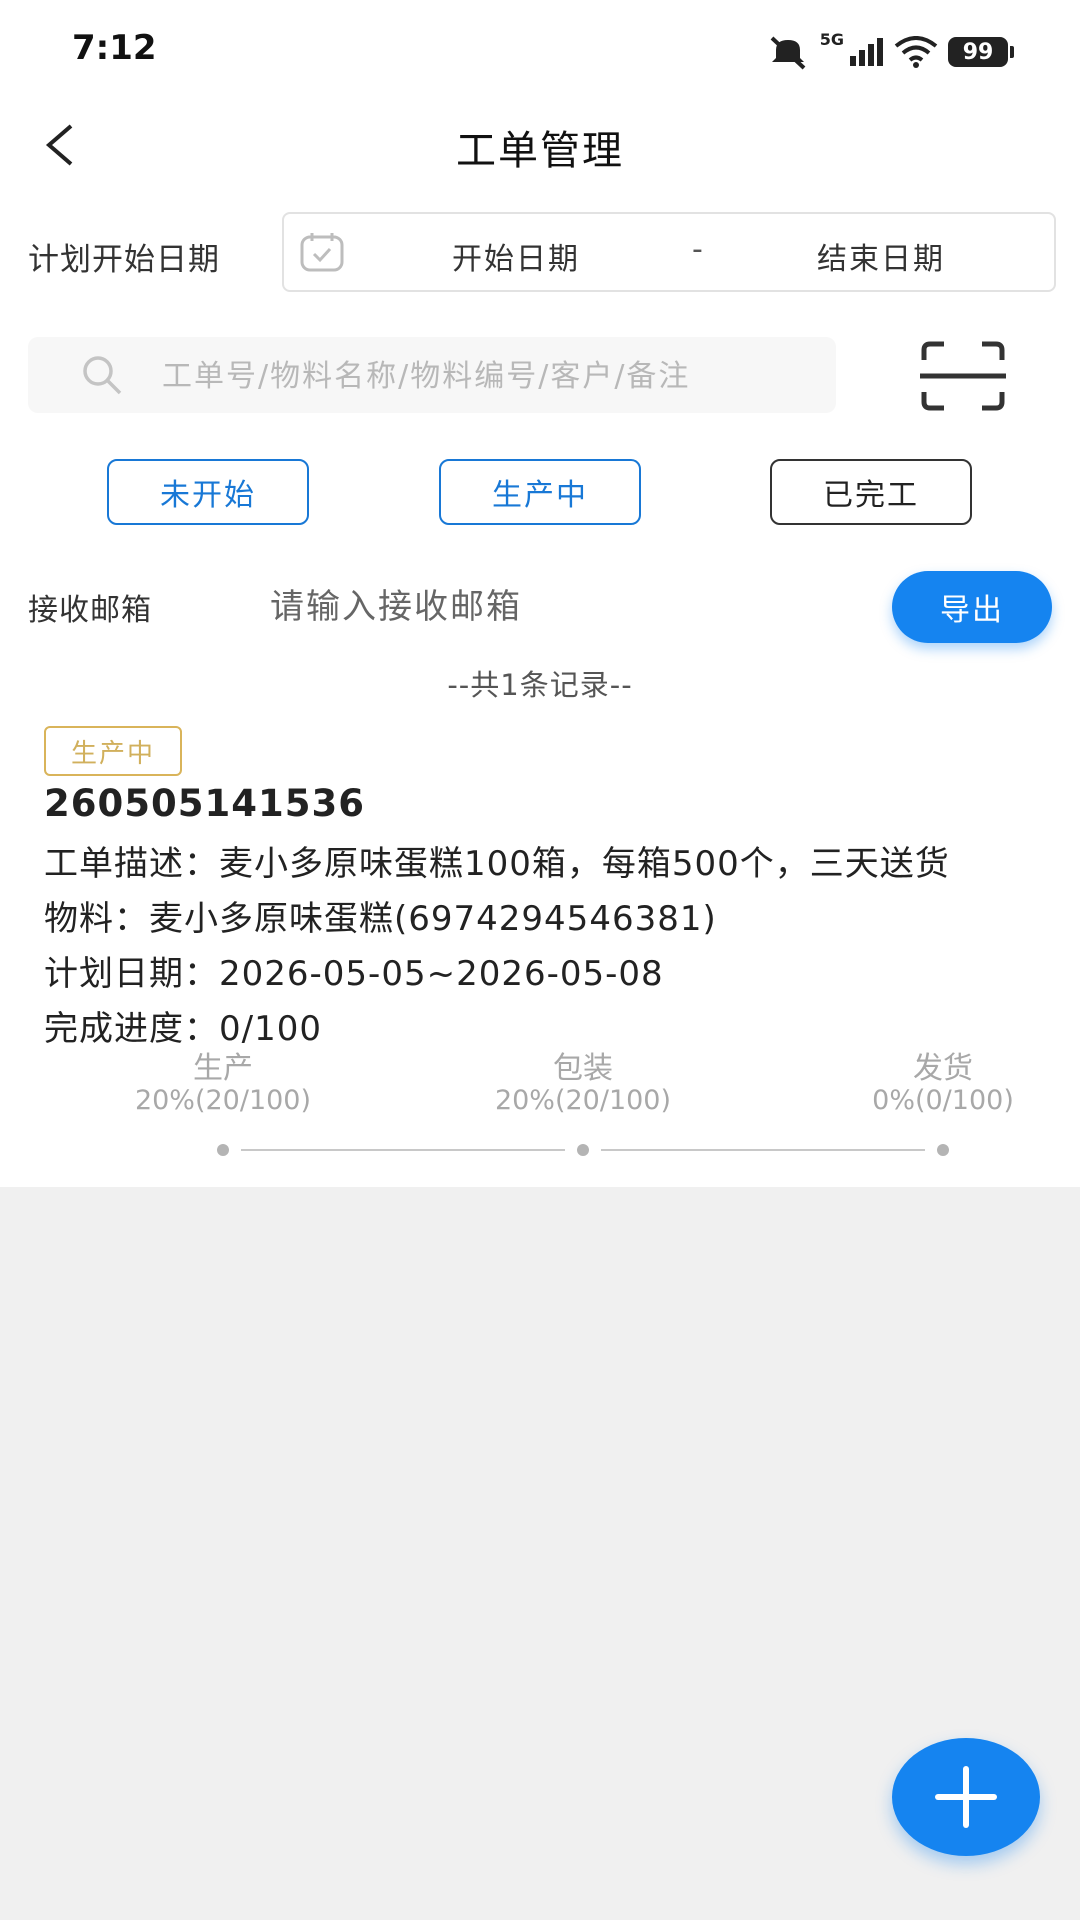 The height and width of the screenshot is (1920, 1080). I want to click on date-range-picker: 开始日期 - 结束日期, so click(669, 252).